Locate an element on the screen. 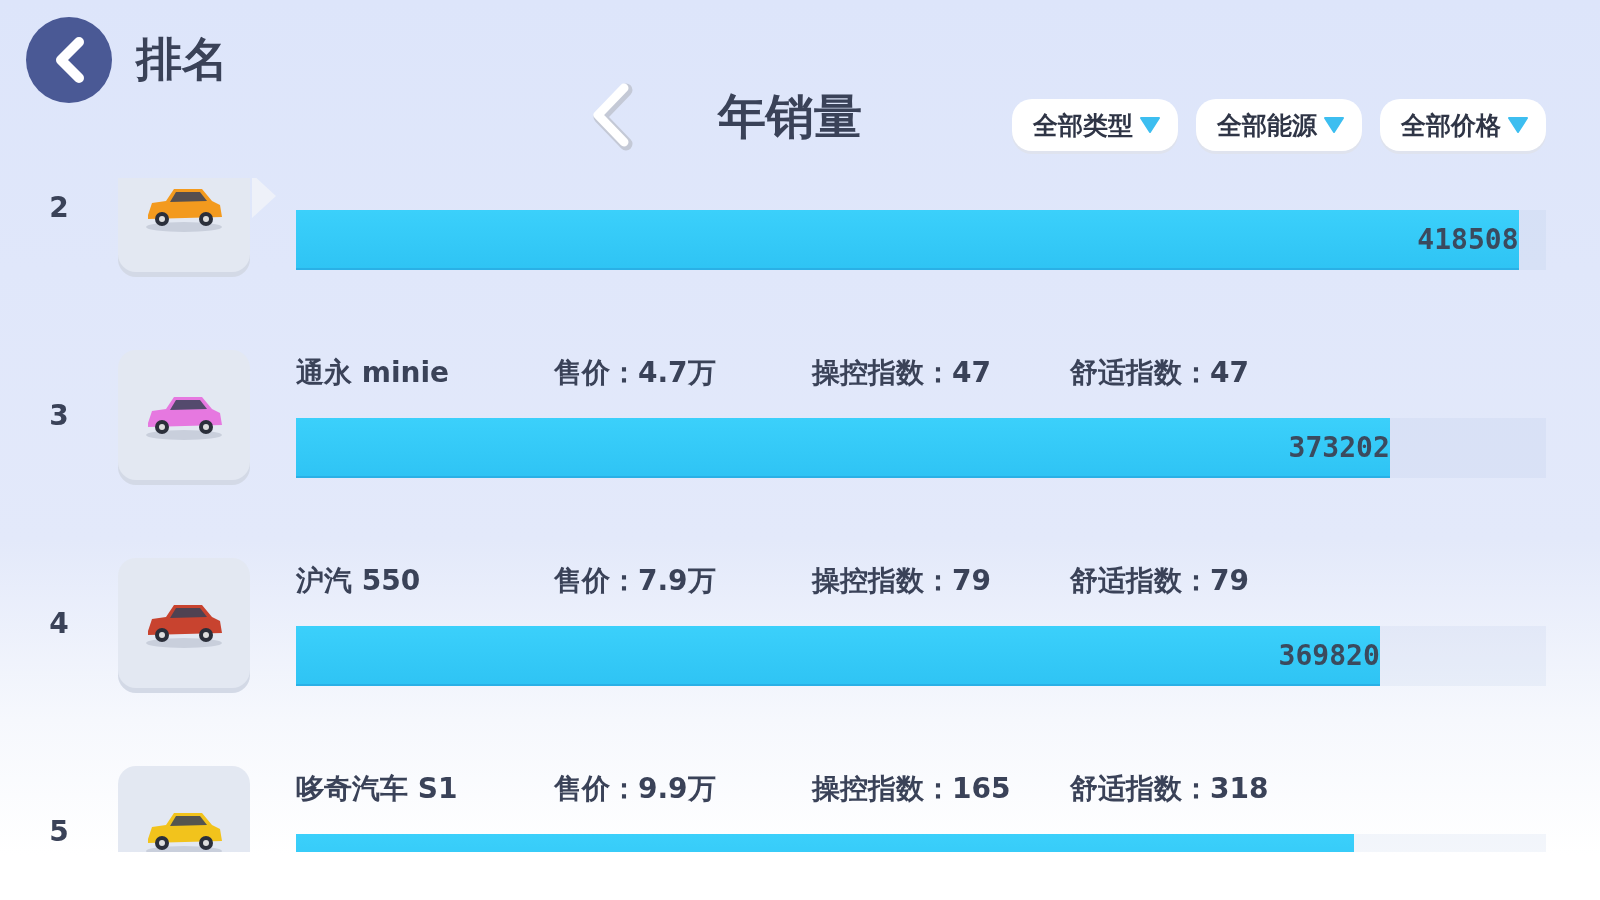 Image resolution: width=1600 pixels, height=900 pixels. comfort-index: 舒适指数：47 is located at coordinates (1160, 373).